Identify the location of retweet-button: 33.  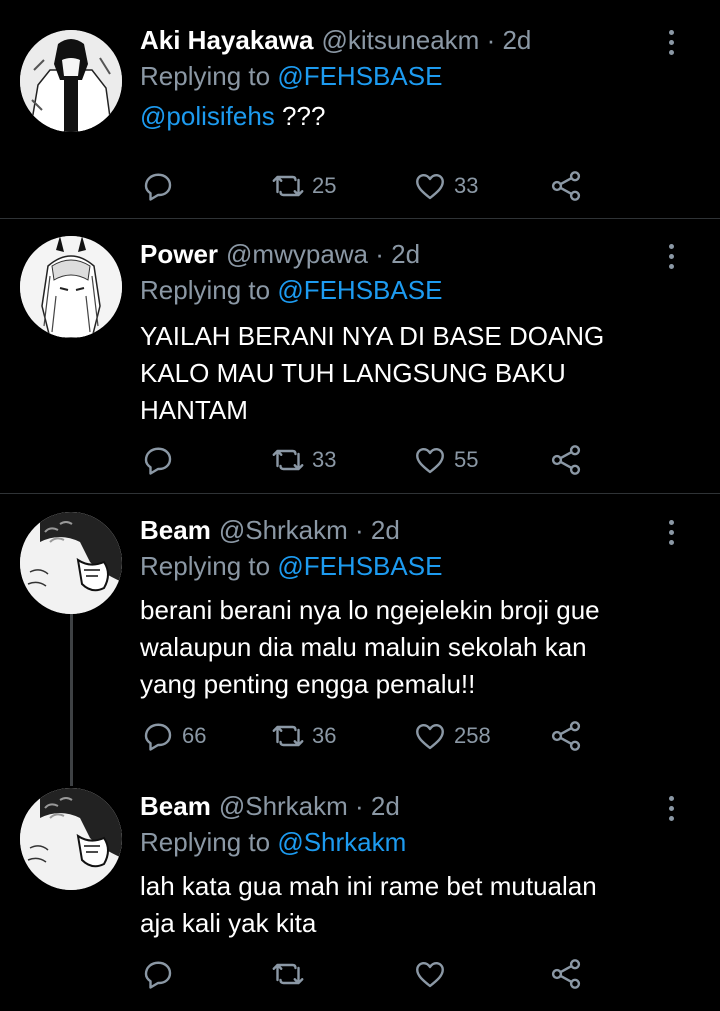
(303, 460).